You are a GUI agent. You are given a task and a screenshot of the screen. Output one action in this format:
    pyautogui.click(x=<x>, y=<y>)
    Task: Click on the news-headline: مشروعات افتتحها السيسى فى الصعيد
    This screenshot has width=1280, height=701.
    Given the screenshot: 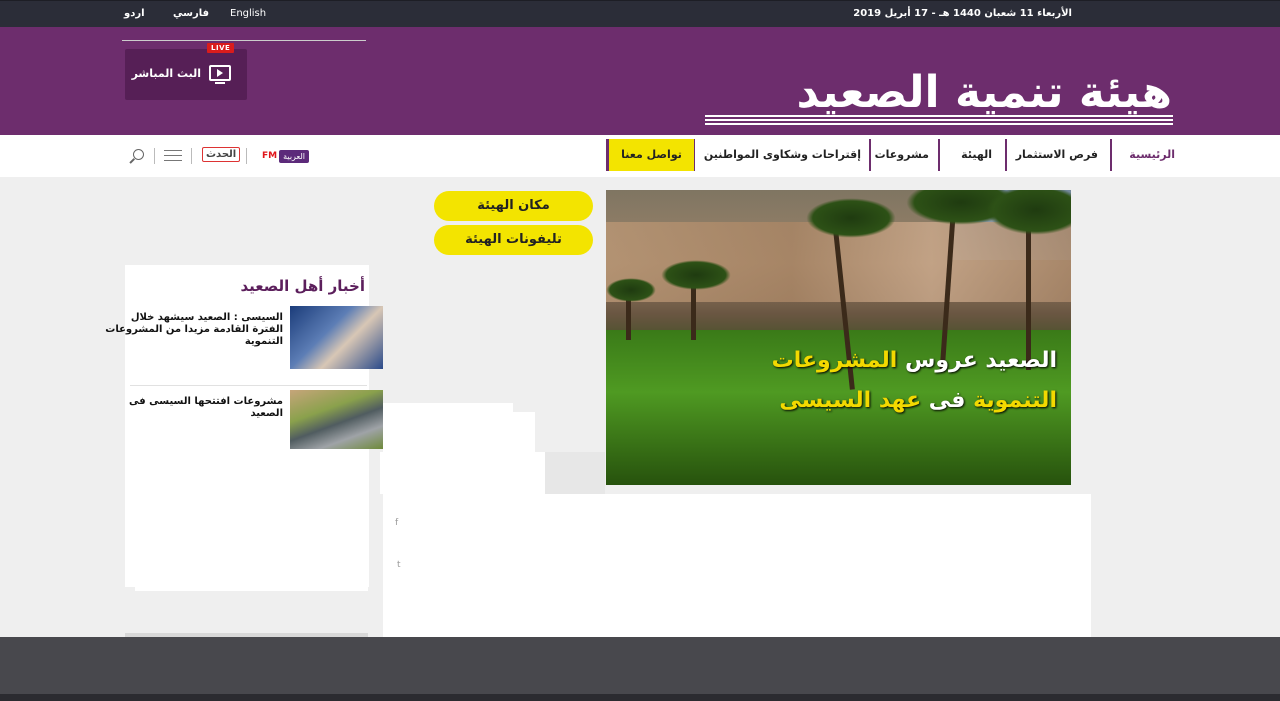 What is the action you would take?
    pyautogui.click(x=193, y=408)
    